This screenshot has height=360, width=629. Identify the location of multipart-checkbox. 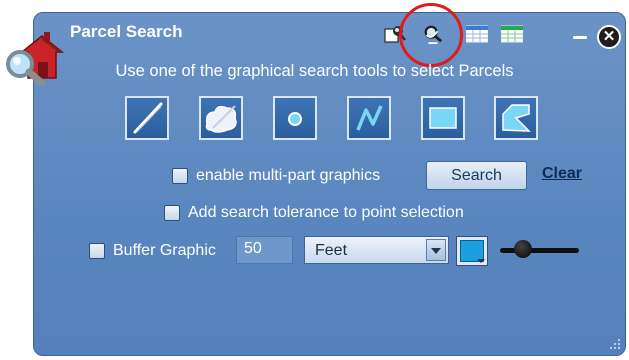
(180, 176).